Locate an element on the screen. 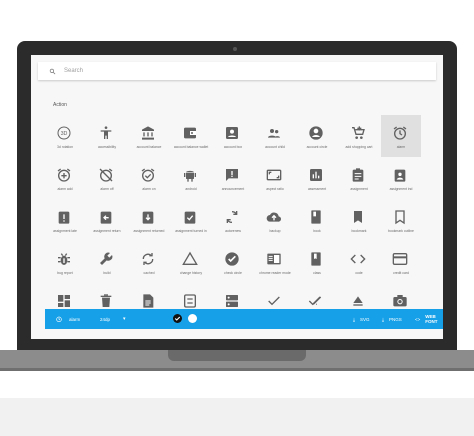  icon-tile-bookmark-outline: bookmark outline is located at coordinates (401, 220).